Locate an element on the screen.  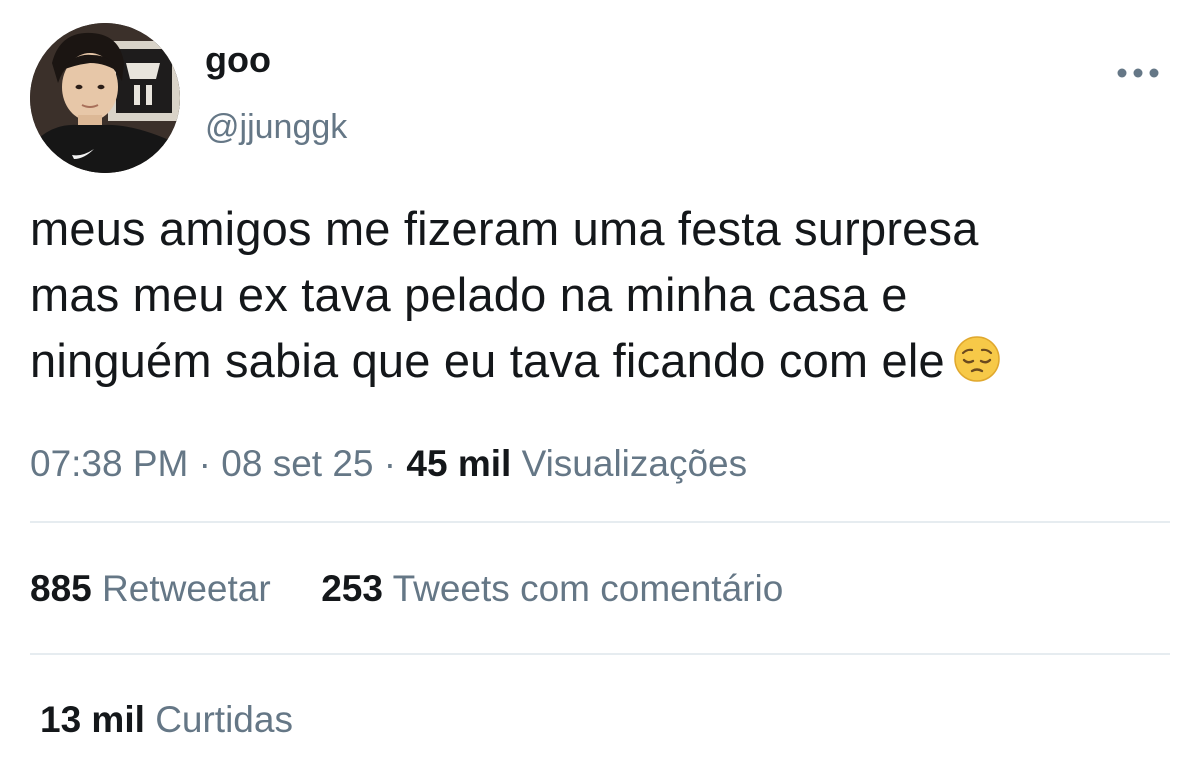
avatar is located at coordinates (105, 98).